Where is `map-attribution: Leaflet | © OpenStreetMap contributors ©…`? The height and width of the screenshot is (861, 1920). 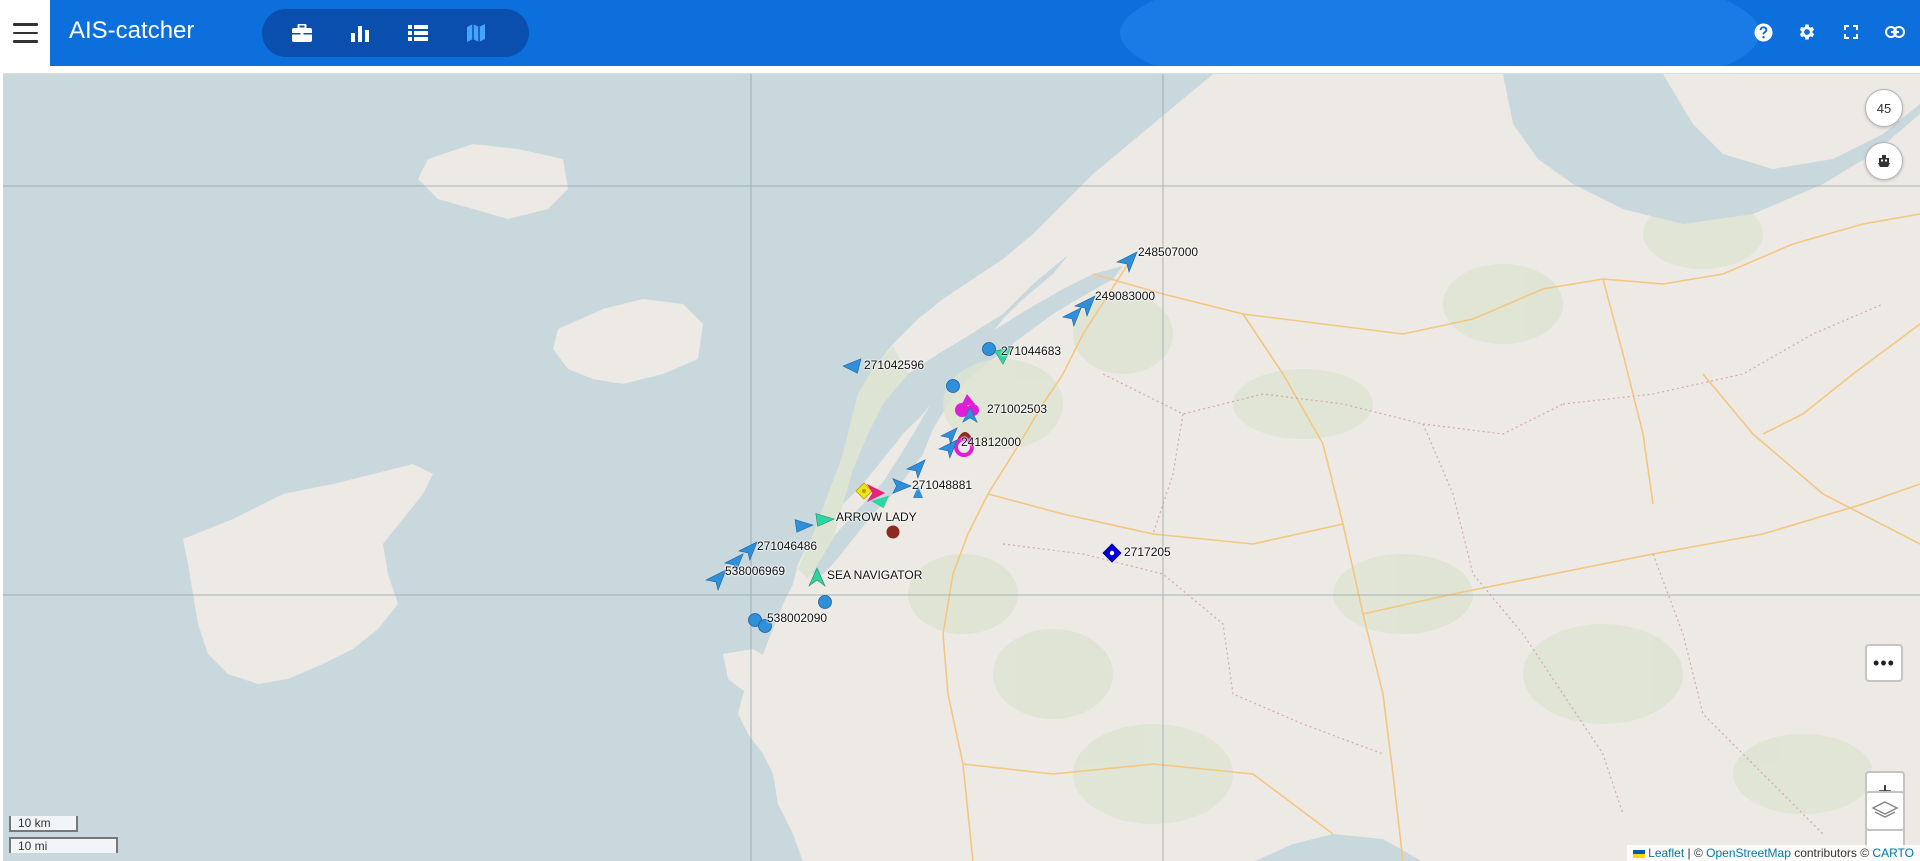 map-attribution: Leaflet | © OpenStreetMap contributors ©… is located at coordinates (1773, 853).